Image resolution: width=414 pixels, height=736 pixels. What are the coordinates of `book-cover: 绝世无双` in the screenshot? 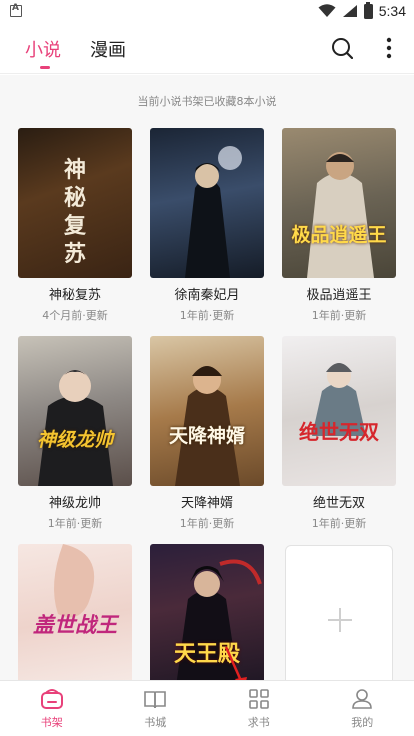 It's located at (339, 411).